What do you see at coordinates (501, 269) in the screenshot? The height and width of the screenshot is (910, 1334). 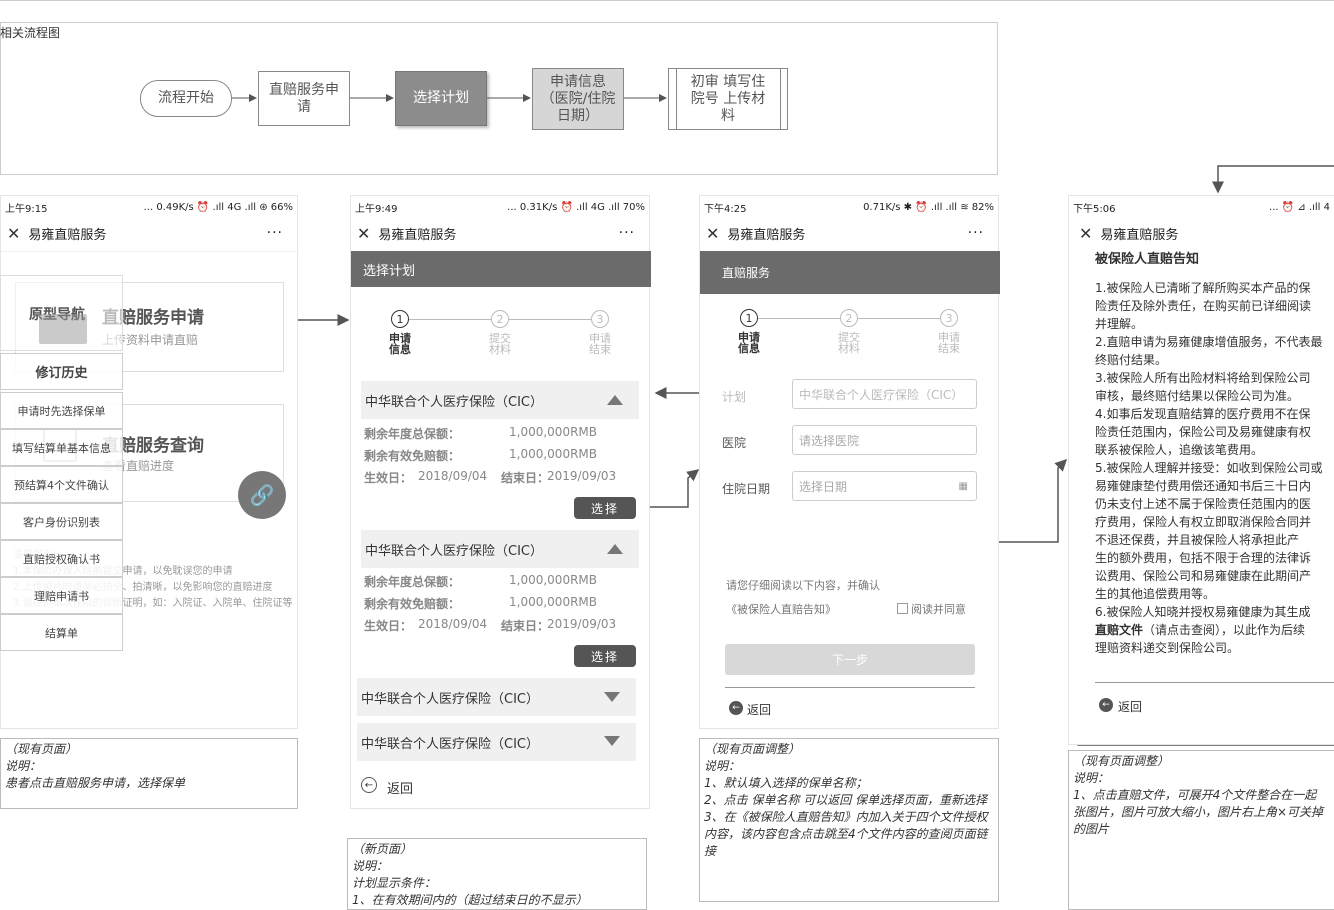 I see `page-header: 选择计划` at bounding box center [501, 269].